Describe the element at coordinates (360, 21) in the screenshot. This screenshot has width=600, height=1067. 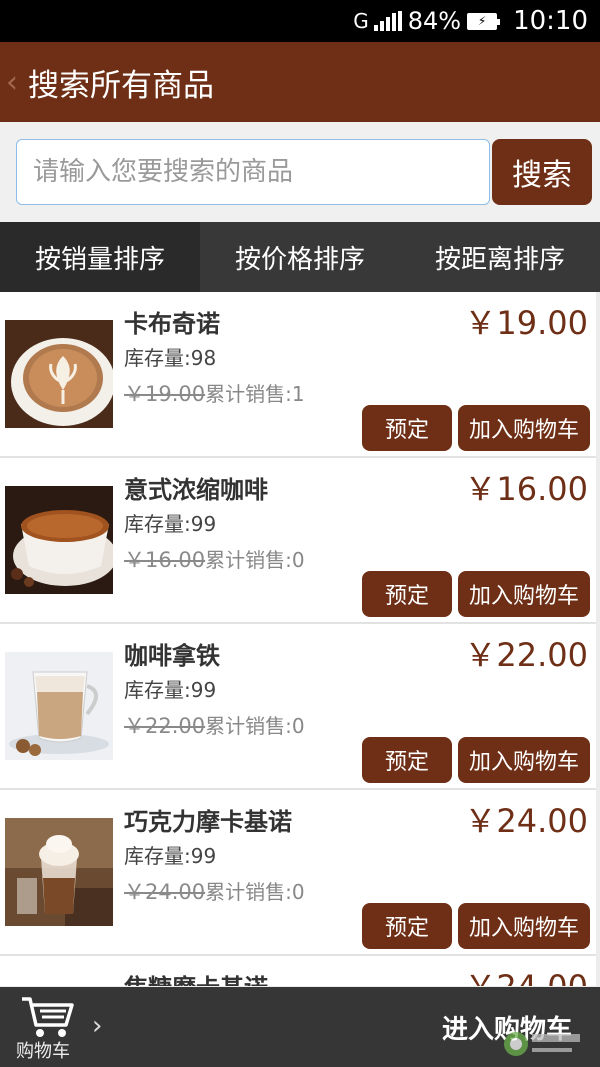
I see `signal-type: G` at that location.